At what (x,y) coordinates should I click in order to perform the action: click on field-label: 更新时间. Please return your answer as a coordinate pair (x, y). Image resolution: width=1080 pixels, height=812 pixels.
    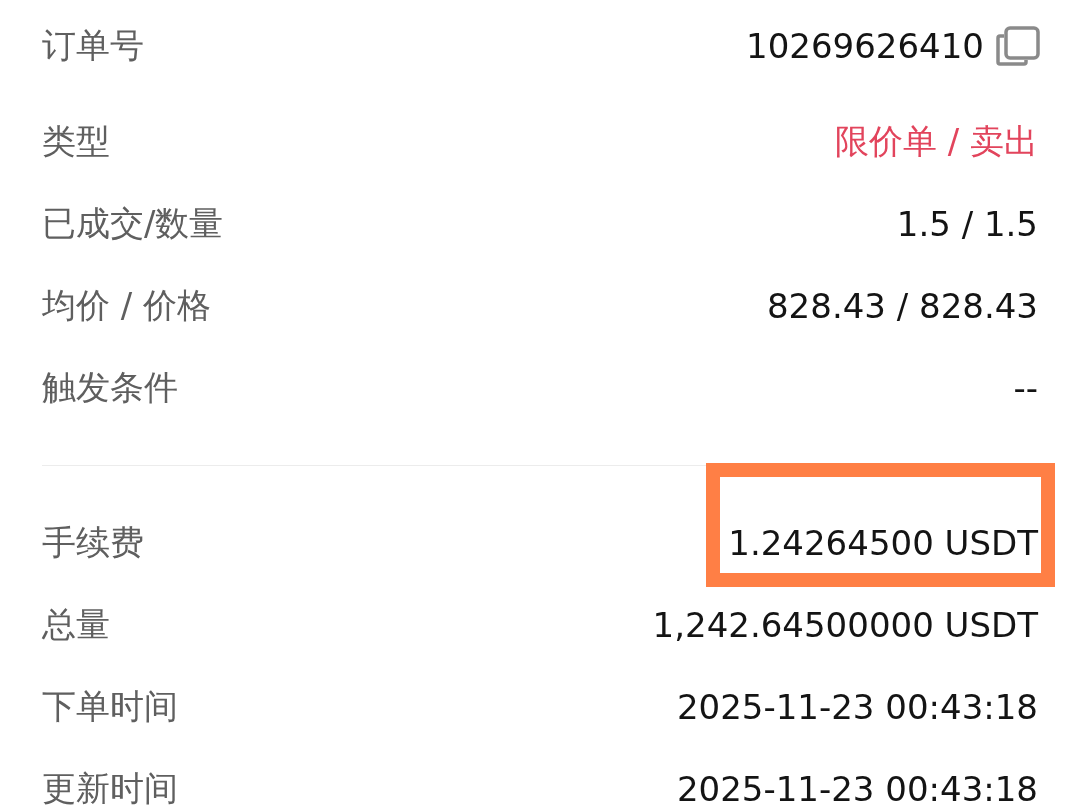
    Looking at the image, I should click on (110, 788).